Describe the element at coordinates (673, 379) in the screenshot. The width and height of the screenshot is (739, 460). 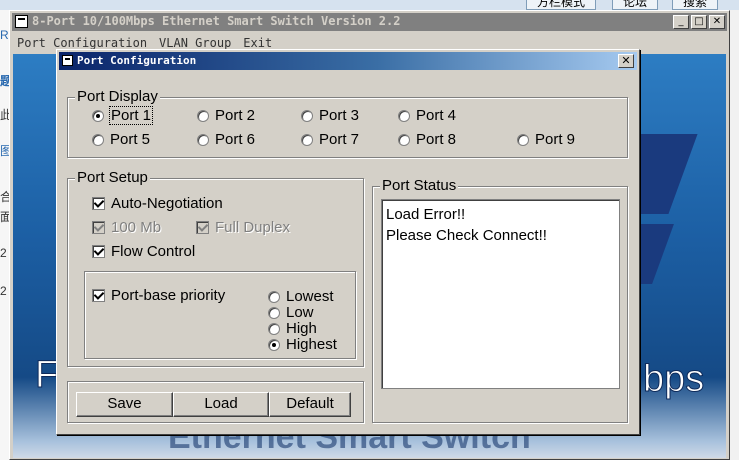
I see `banner-text-right: bps` at that location.